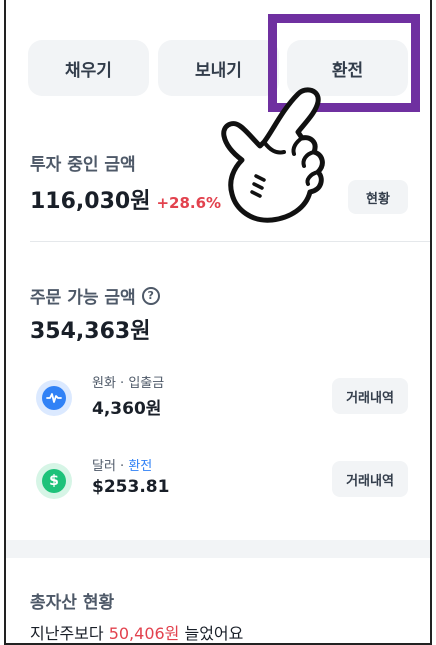  What do you see at coordinates (54, 398) in the screenshot?
I see `krw-wave-icon` at bounding box center [54, 398].